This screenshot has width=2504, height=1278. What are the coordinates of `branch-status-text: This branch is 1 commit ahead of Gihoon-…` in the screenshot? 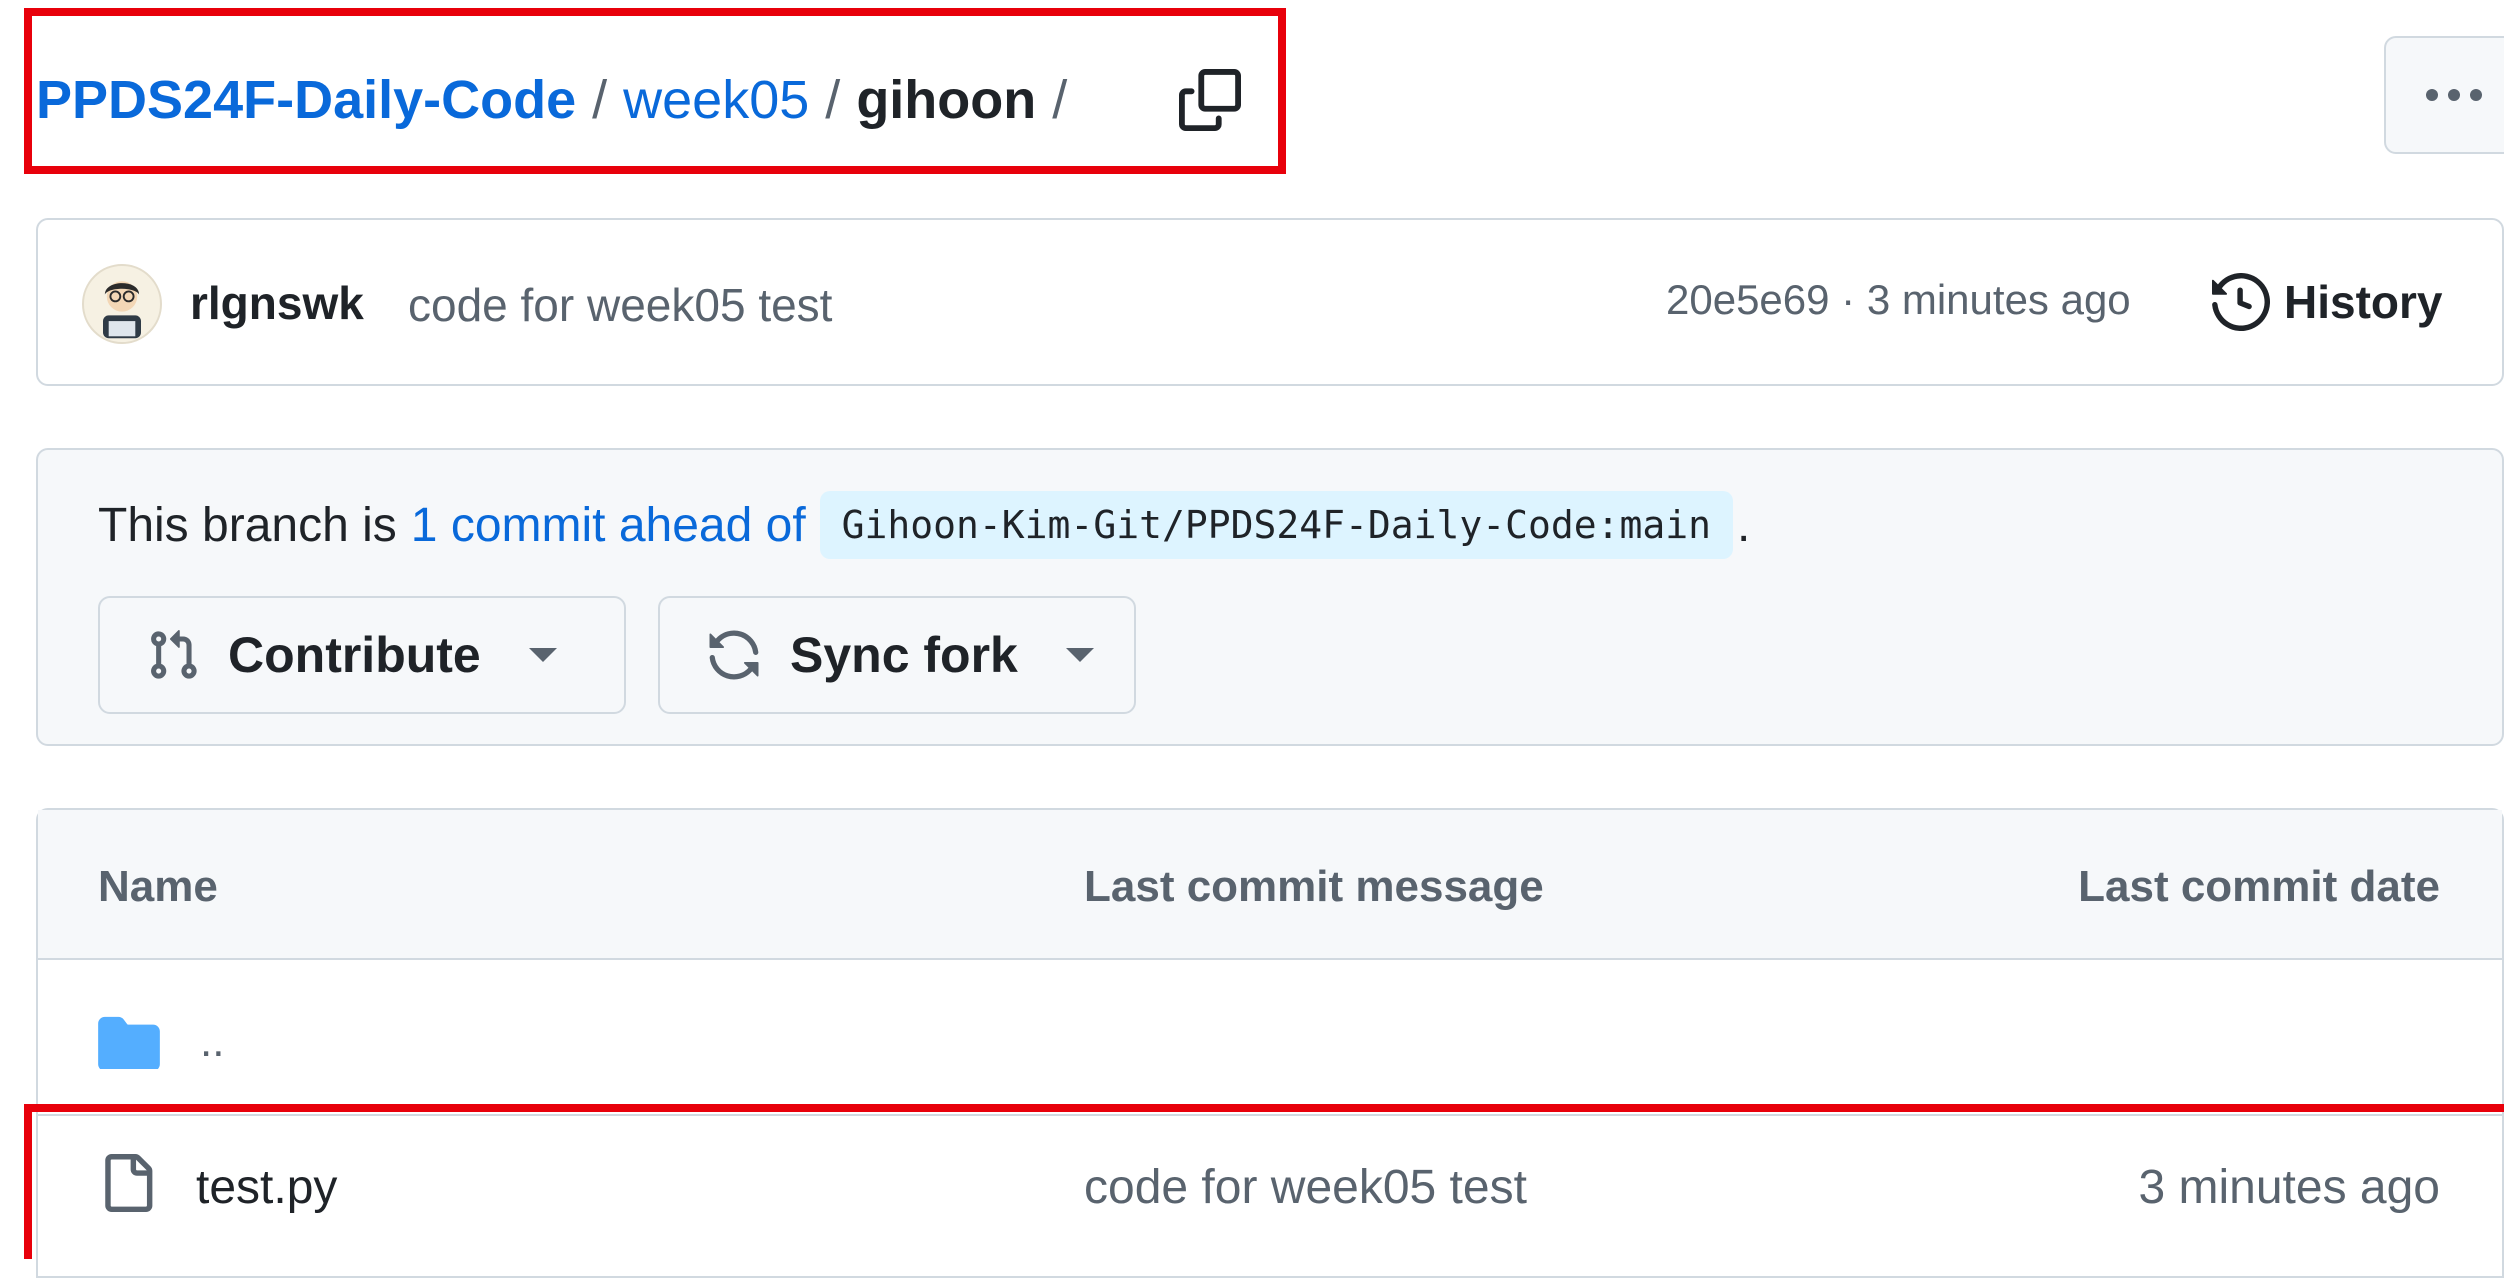 It's located at (924, 525).